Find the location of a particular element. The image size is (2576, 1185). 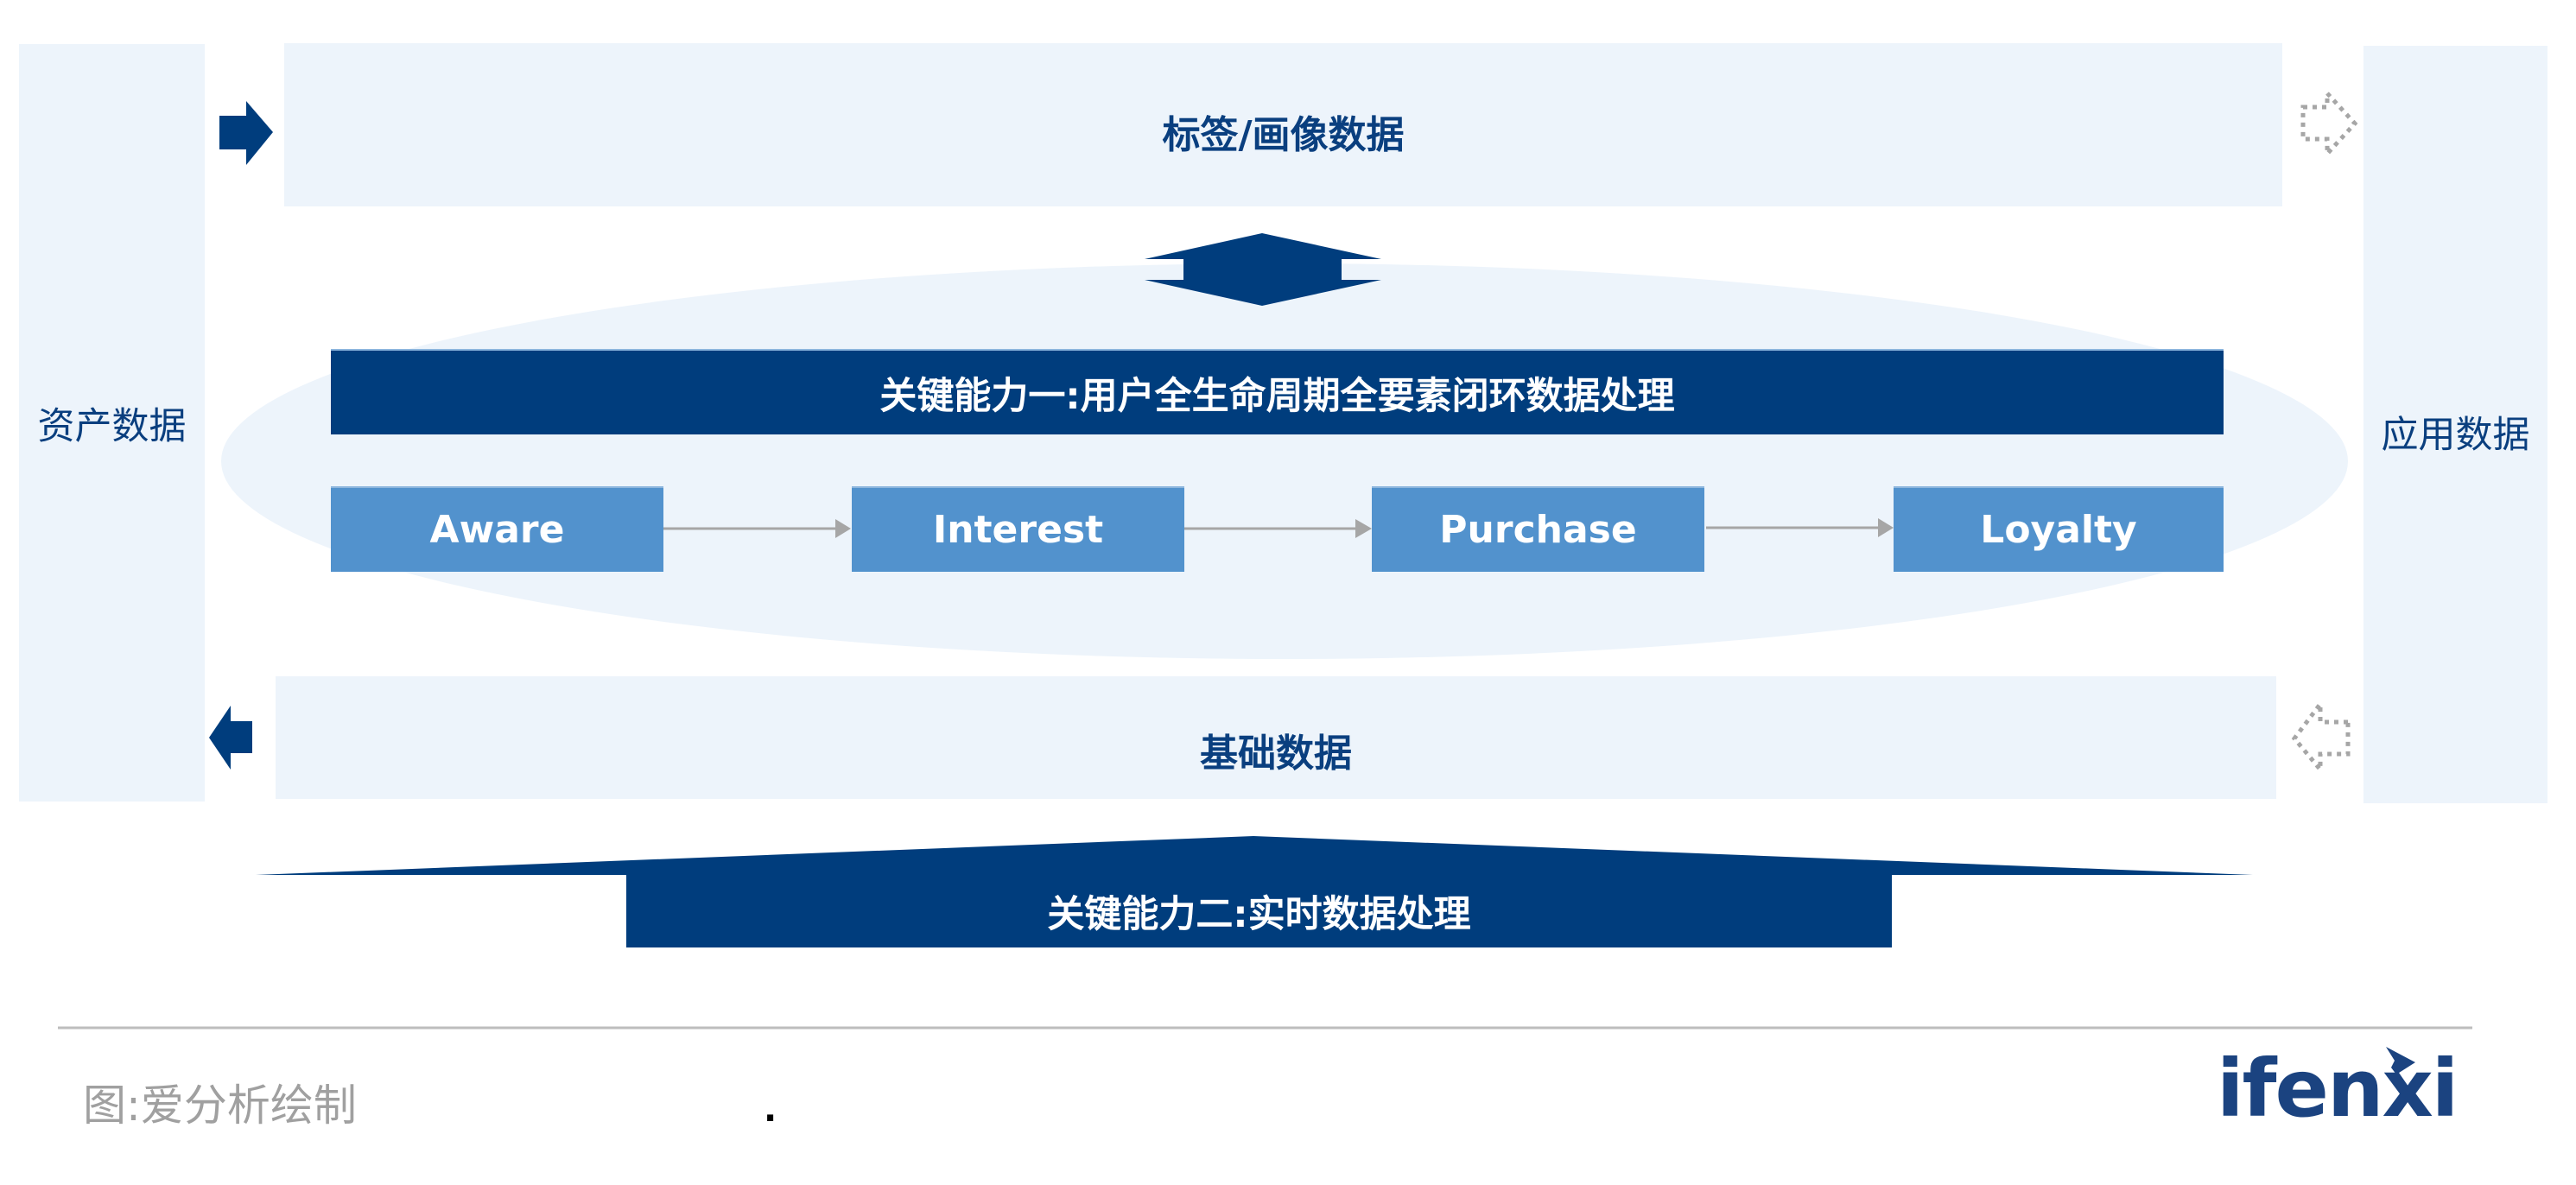

asset-data-panel: 资产数据 is located at coordinates (112, 423).